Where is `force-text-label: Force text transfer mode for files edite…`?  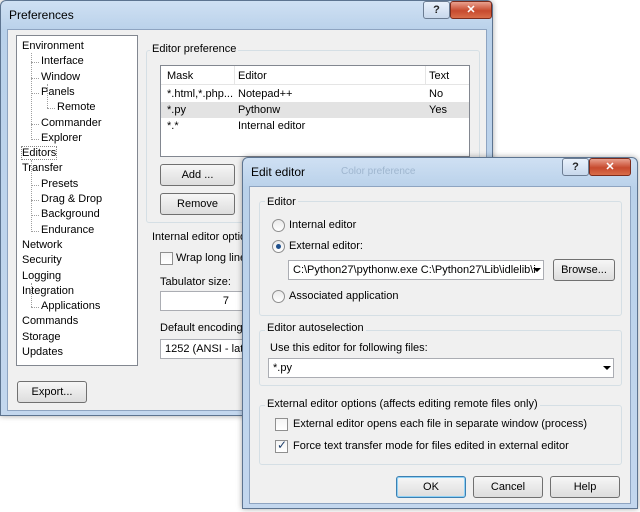
force-text-label: Force text transfer mode for files edite… is located at coordinates (431, 446).